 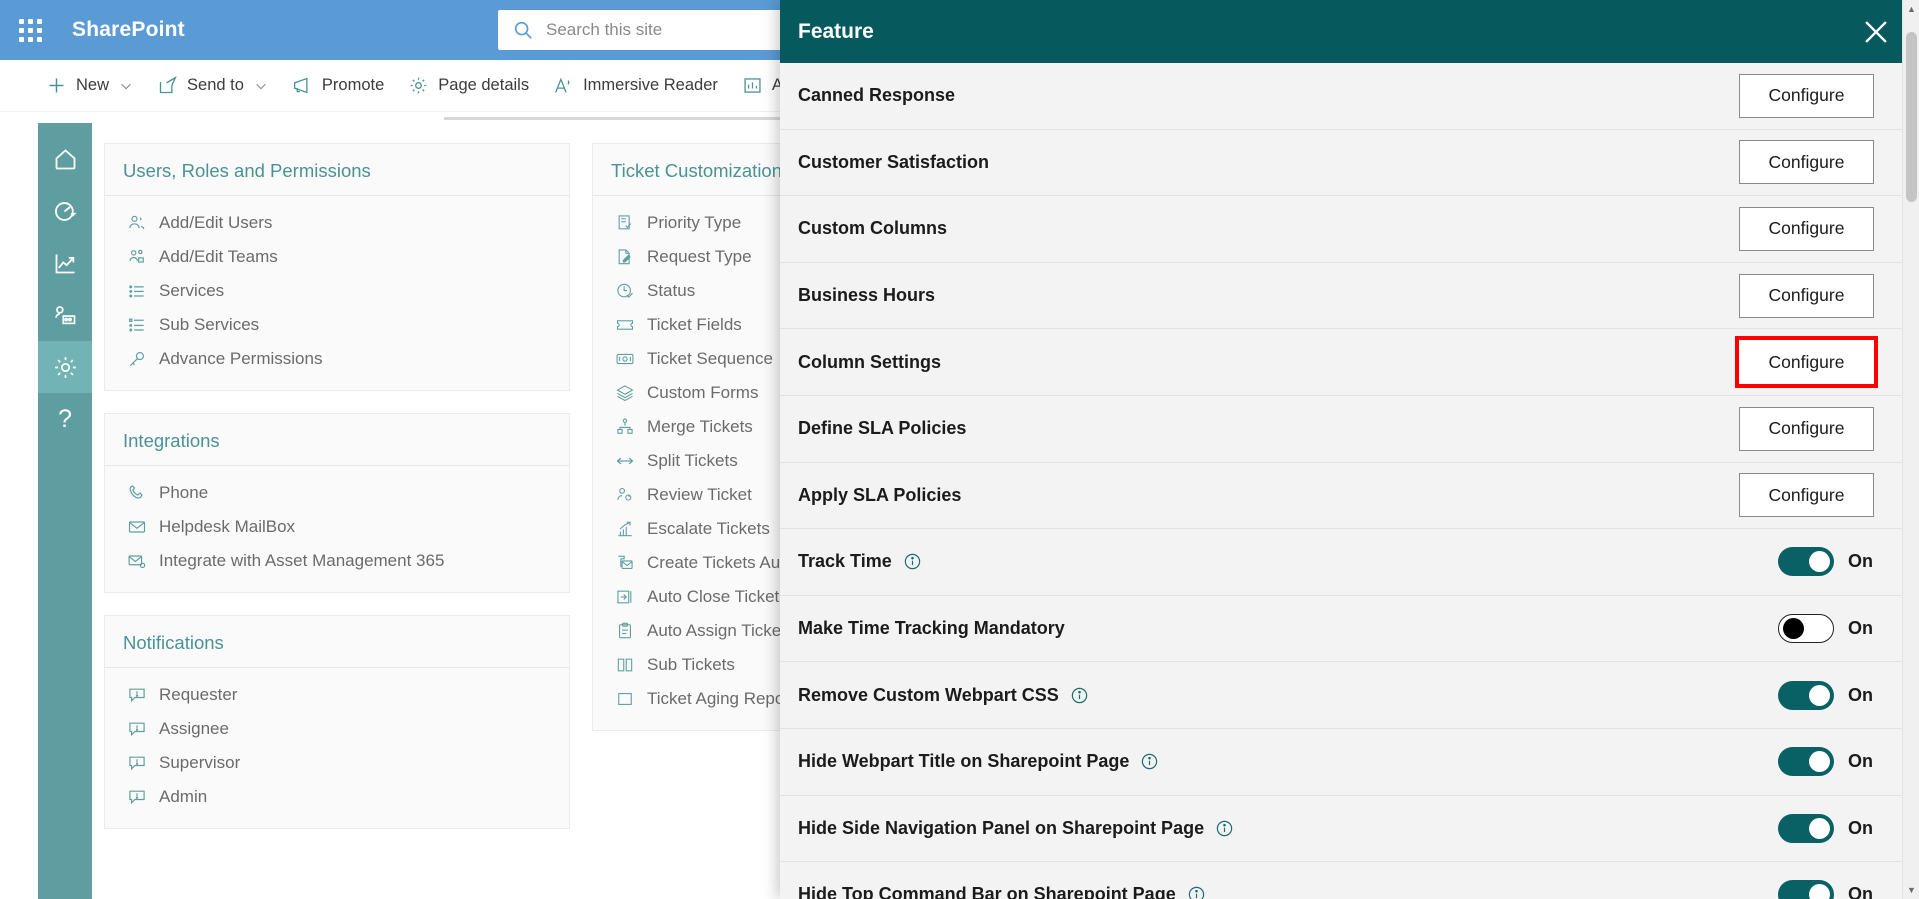 I want to click on sidebar-item-home, so click(x=65, y=159).